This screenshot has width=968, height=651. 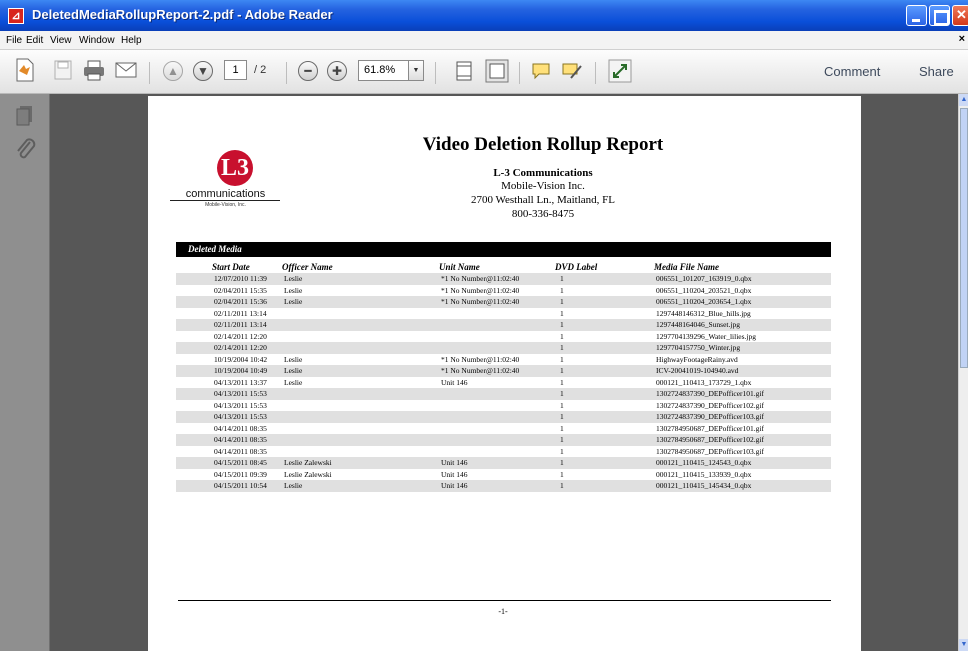 I want to click on media-file-name-cell: 000121_110415_145434_0.qbx, so click(x=704, y=485).